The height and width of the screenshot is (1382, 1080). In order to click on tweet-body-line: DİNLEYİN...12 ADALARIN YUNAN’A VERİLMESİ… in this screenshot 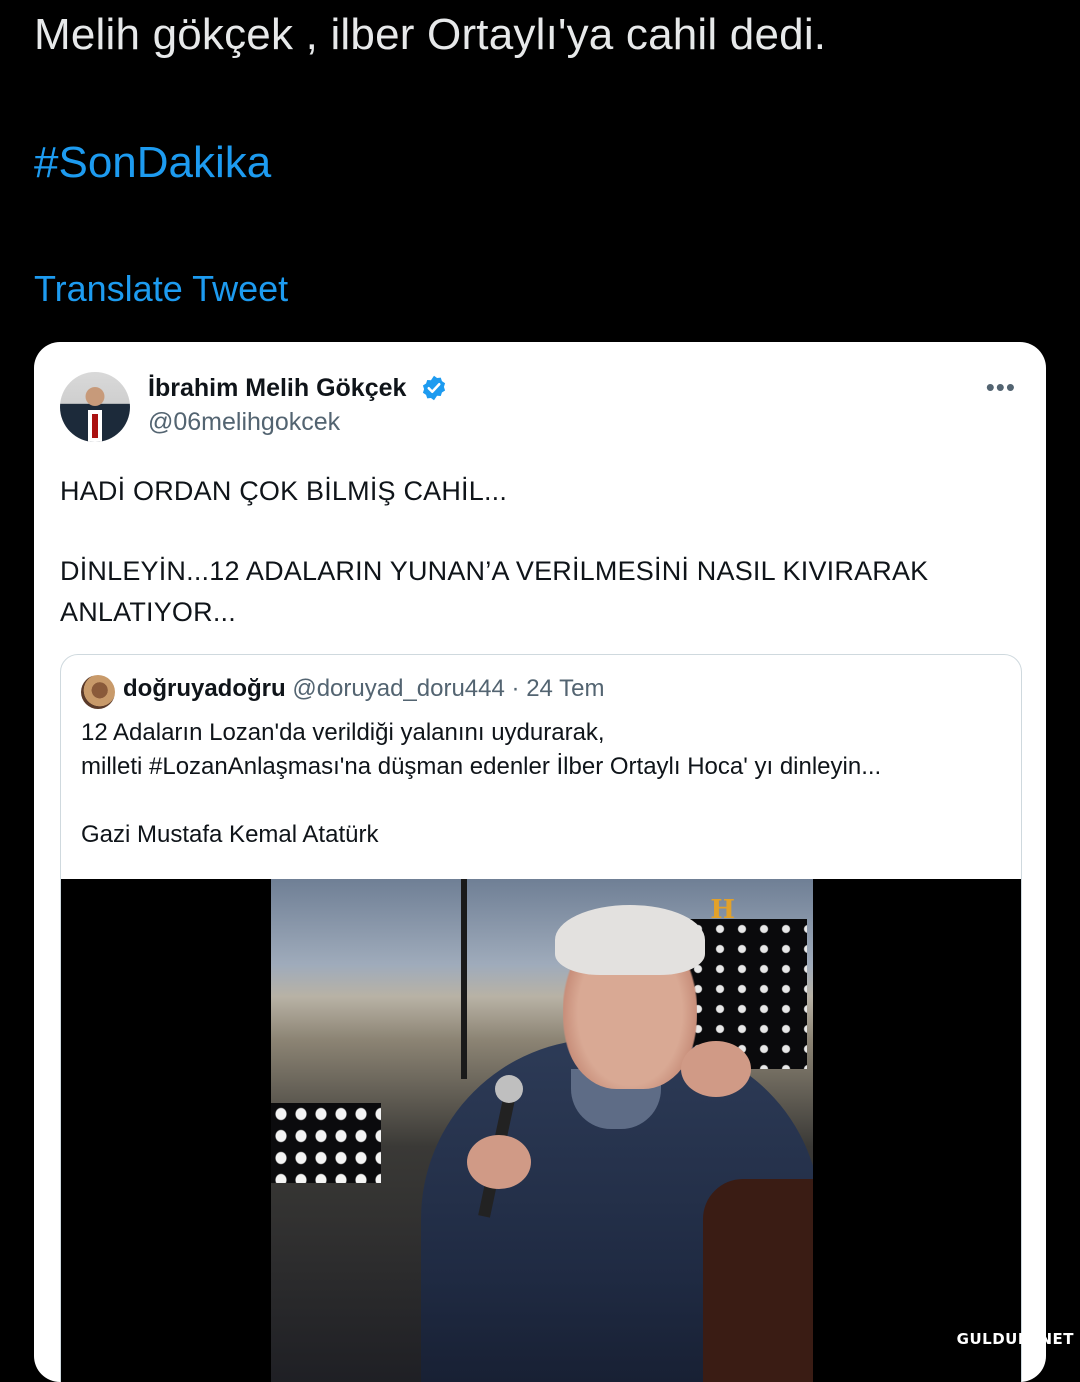, I will do `click(494, 571)`.